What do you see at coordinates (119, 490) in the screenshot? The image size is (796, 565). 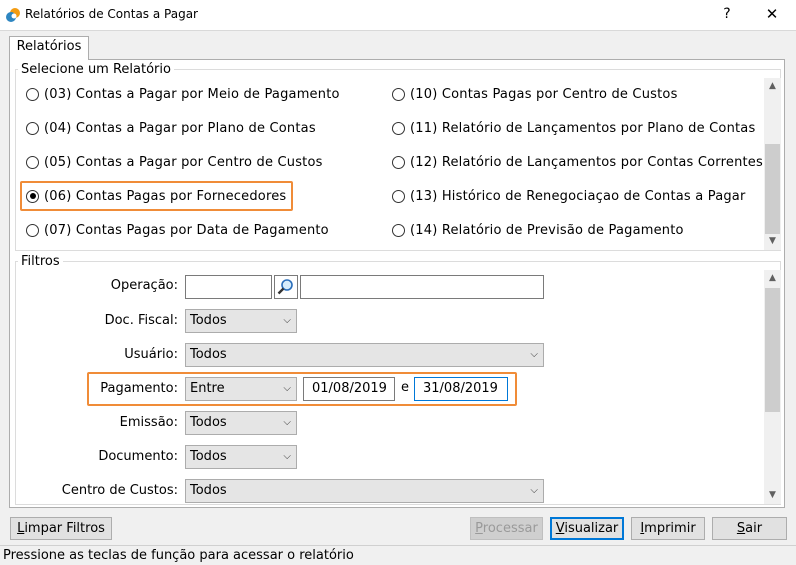 I see `centro-custos-label: Centro de Custos:` at bounding box center [119, 490].